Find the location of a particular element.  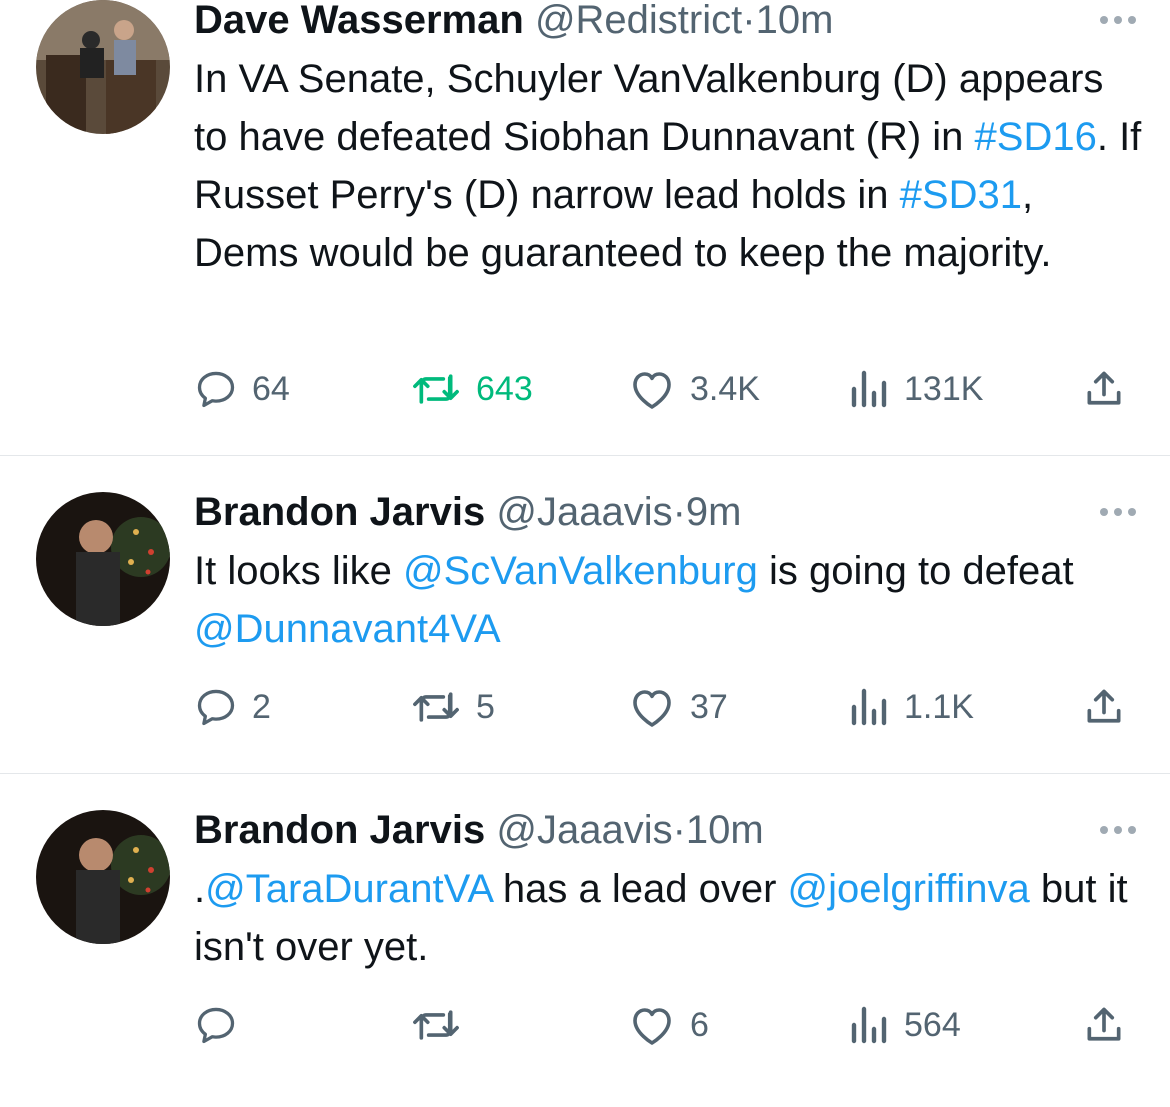

tweet-text-part: It looks like is located at coordinates (298, 571).